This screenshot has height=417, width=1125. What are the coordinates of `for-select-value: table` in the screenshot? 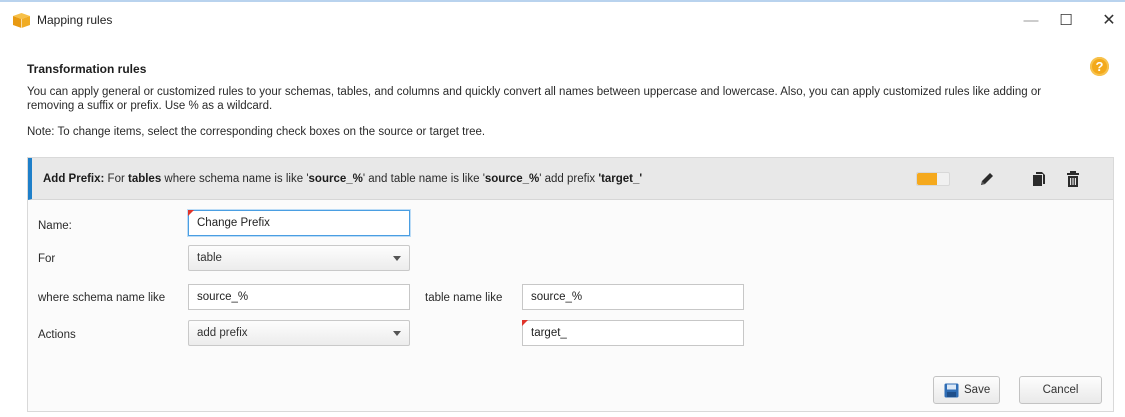 It's located at (209, 258).